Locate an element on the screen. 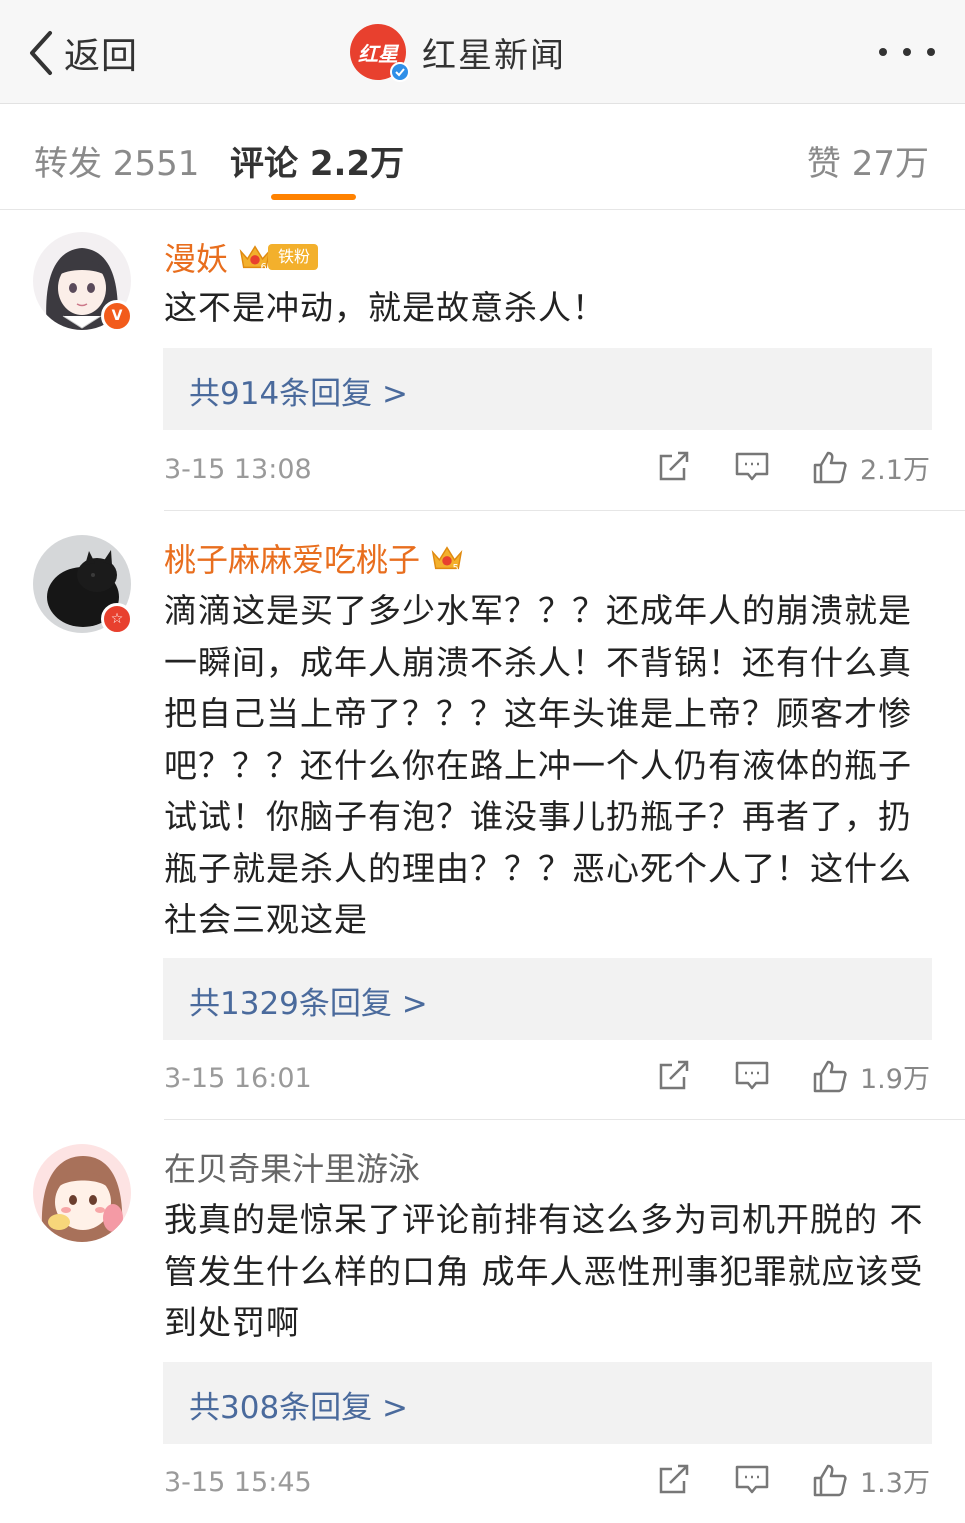 The image size is (965, 1523). like-button: 2.1万 is located at coordinates (871, 467).